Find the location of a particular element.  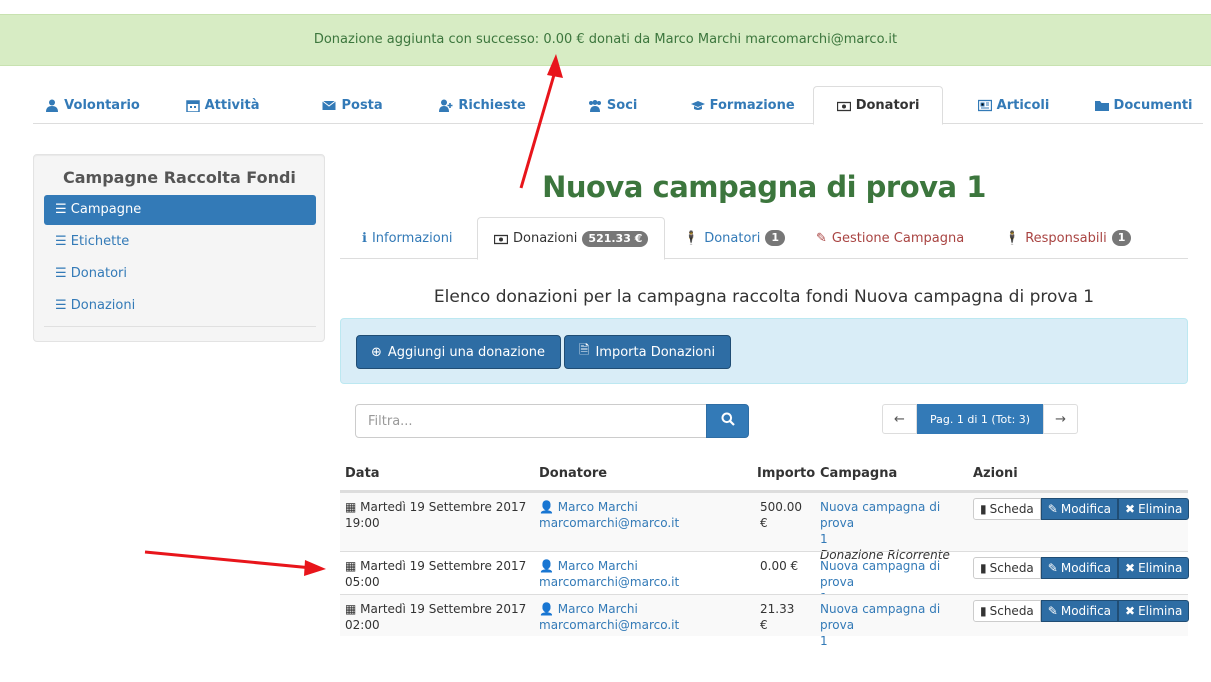

users-icon is located at coordinates (595, 105).